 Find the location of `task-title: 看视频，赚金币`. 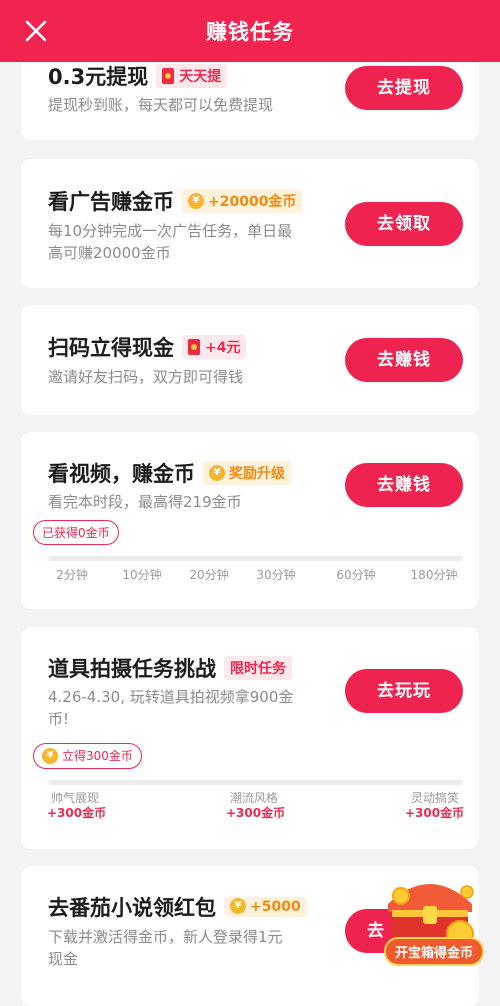

task-title: 看视频，赚金币 is located at coordinates (121, 474).